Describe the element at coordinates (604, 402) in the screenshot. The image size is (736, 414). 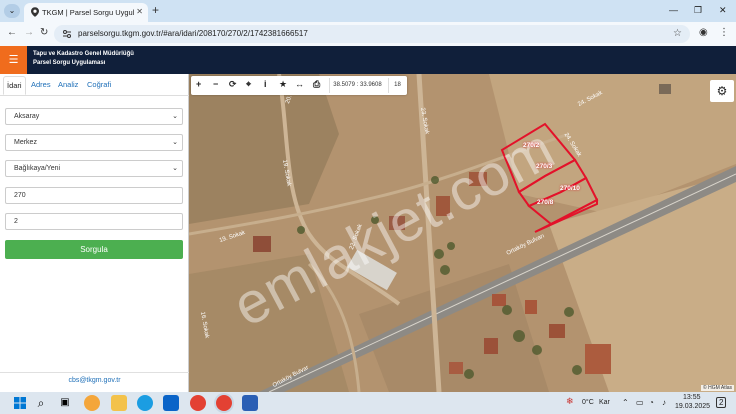
I see `weather-desc: Kar` at that location.